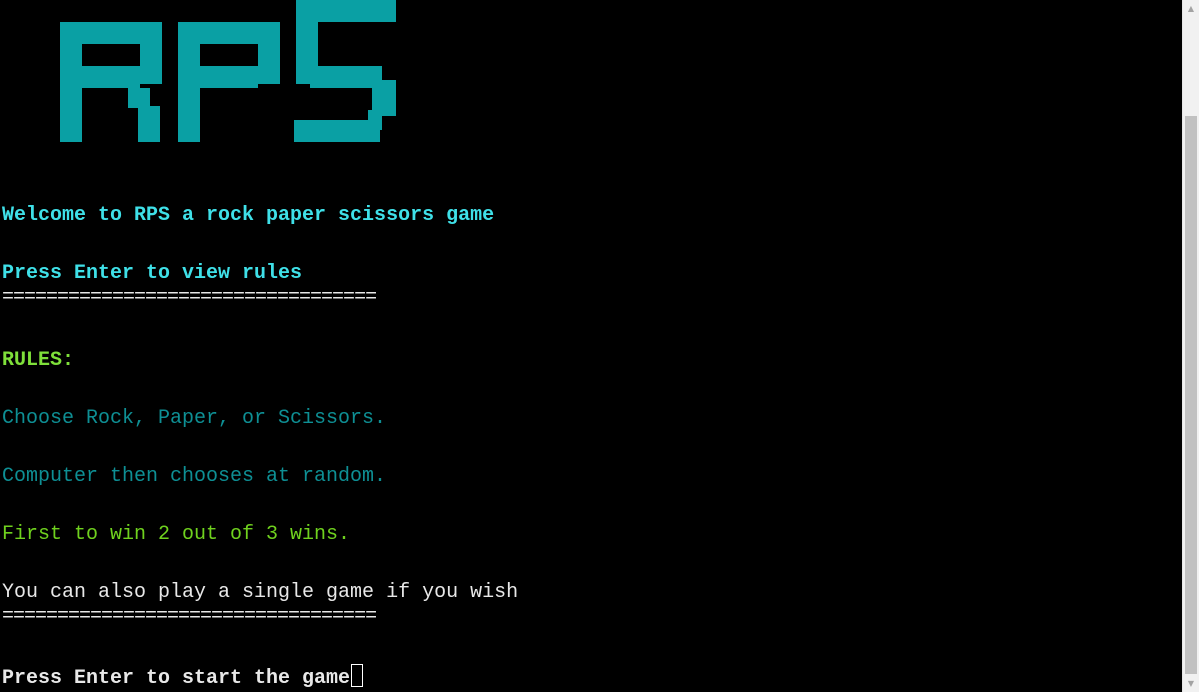 Image resolution: width=1199 pixels, height=696 pixels. Describe the element at coordinates (176, 678) in the screenshot. I see `start-game-prompt-text: Press Enter to start the game` at that location.